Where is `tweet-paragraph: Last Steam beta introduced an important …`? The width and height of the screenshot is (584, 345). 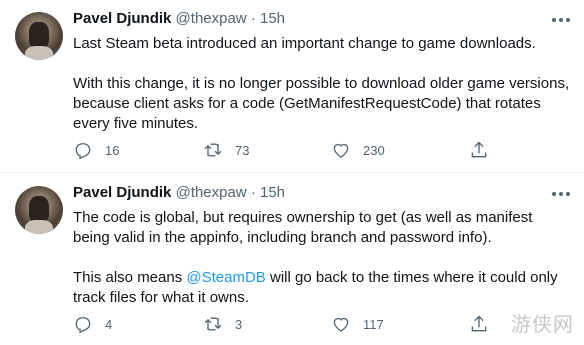 tweet-paragraph: Last Steam beta introduced an important … is located at coordinates (304, 43).